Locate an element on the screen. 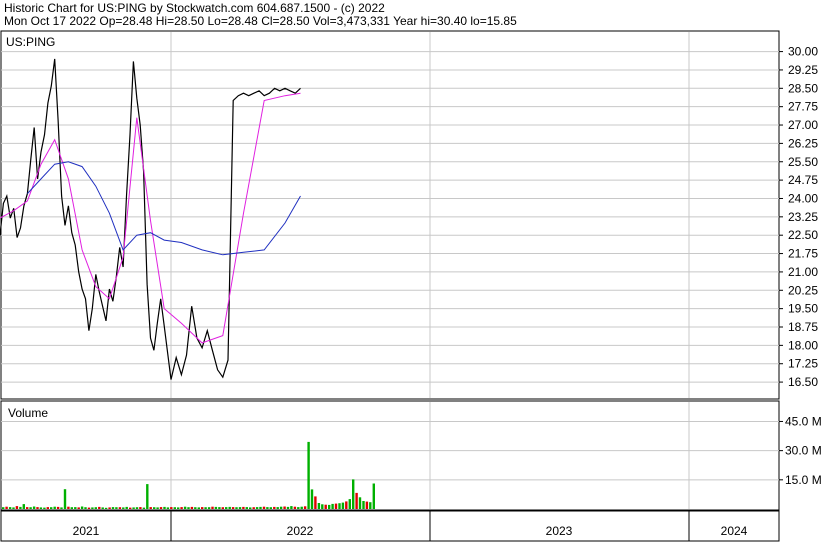  price-tick-label: 18.00 is located at coordinates (803, 345).